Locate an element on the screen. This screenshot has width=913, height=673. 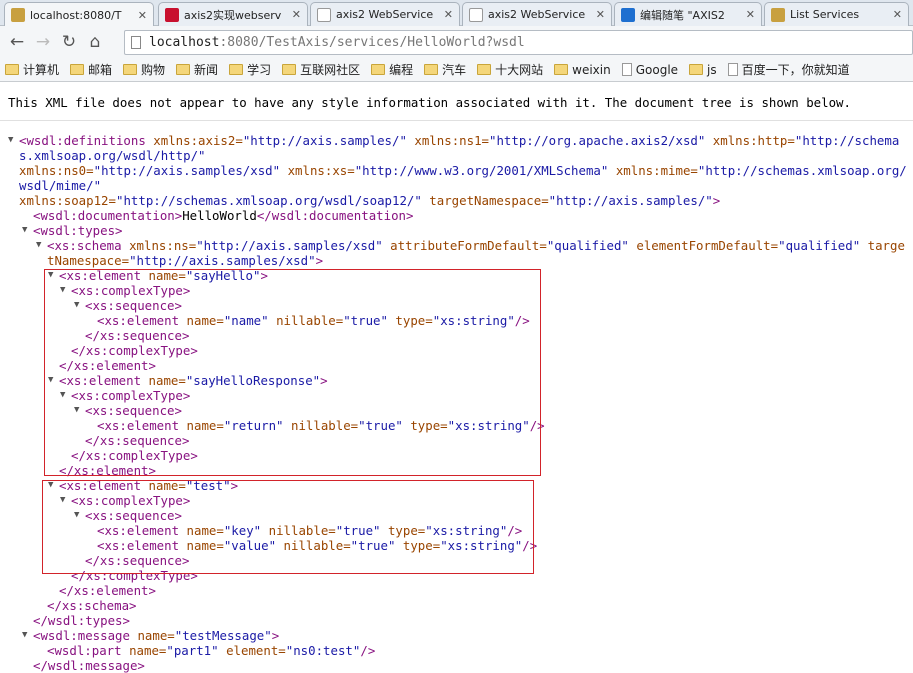
xml-line: </wsdl:types> is located at coordinates (456, 620).